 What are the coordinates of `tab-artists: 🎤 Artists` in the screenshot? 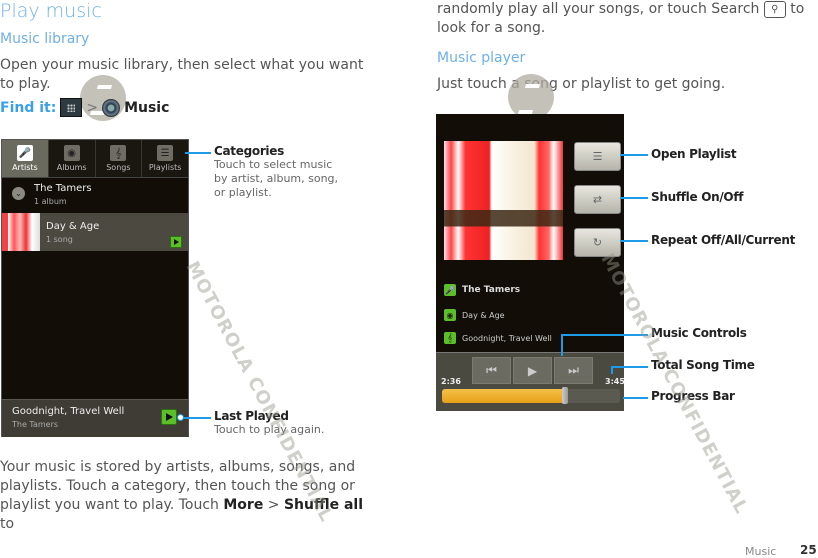 It's located at (25, 158).